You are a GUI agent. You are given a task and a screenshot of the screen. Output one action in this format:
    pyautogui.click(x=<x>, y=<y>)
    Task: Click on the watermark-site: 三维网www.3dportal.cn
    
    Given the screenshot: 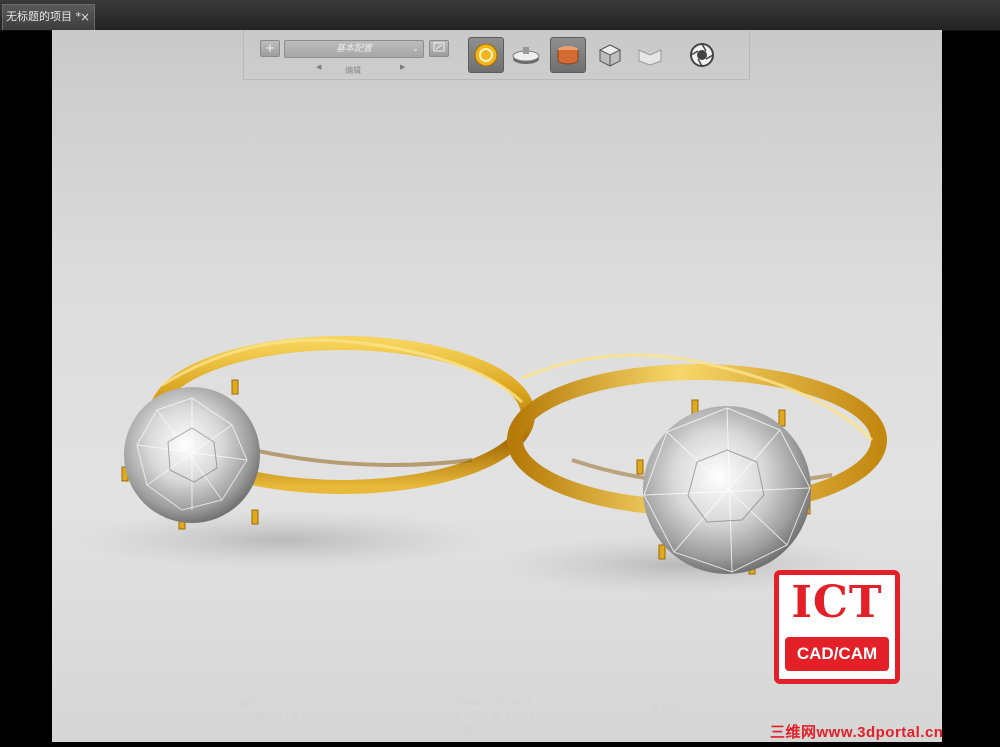 What is the action you would take?
    pyautogui.click(x=857, y=732)
    